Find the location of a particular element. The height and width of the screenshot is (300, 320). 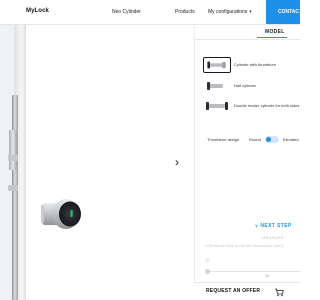

design-option-elevated: Elevated is located at coordinates (291, 139).